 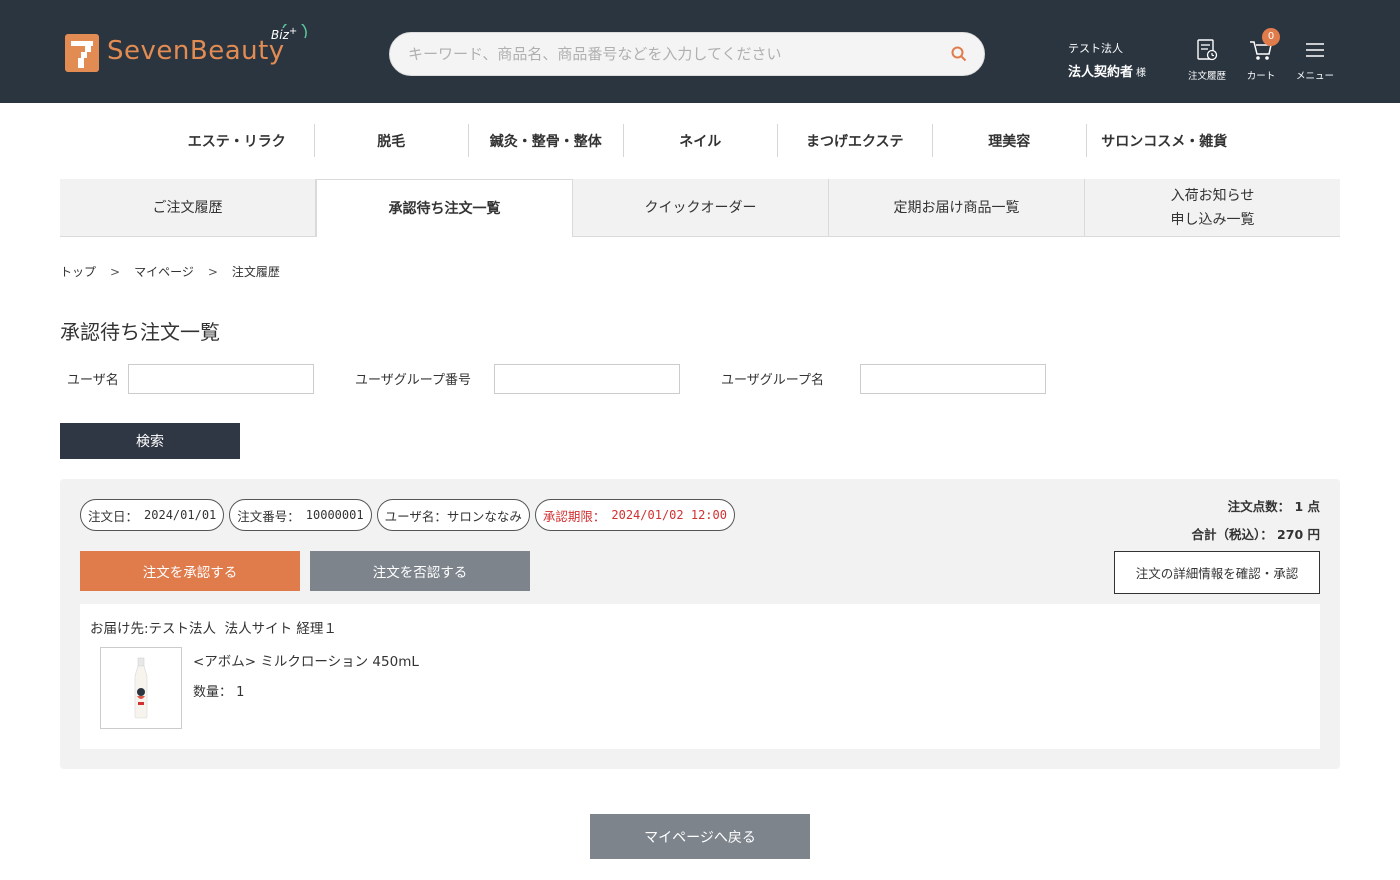 What do you see at coordinates (587, 379) in the screenshot?
I see `user-group-number-input` at bounding box center [587, 379].